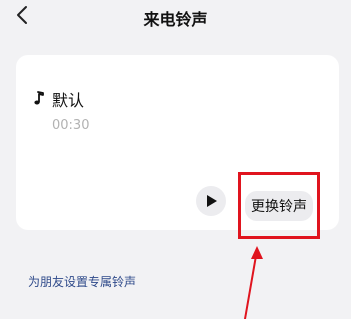 This screenshot has height=319, width=351. I want to click on change-ringtone-button: 更换铃声, so click(279, 205).